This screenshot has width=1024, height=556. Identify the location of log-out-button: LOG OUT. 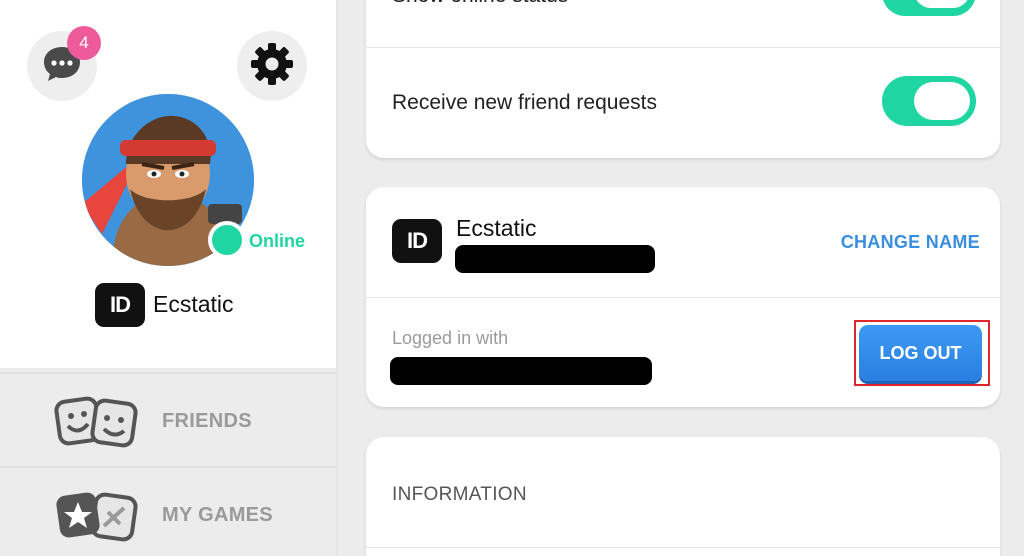
(920, 353).